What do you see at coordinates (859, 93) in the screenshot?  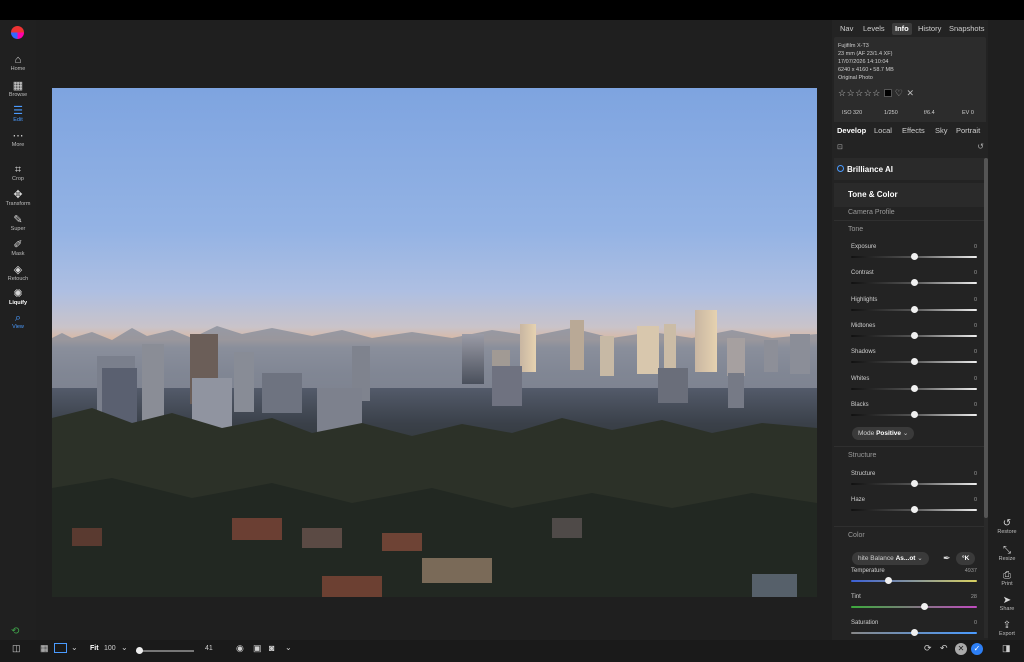 I see `star-rating: ☆☆☆☆☆` at bounding box center [859, 93].